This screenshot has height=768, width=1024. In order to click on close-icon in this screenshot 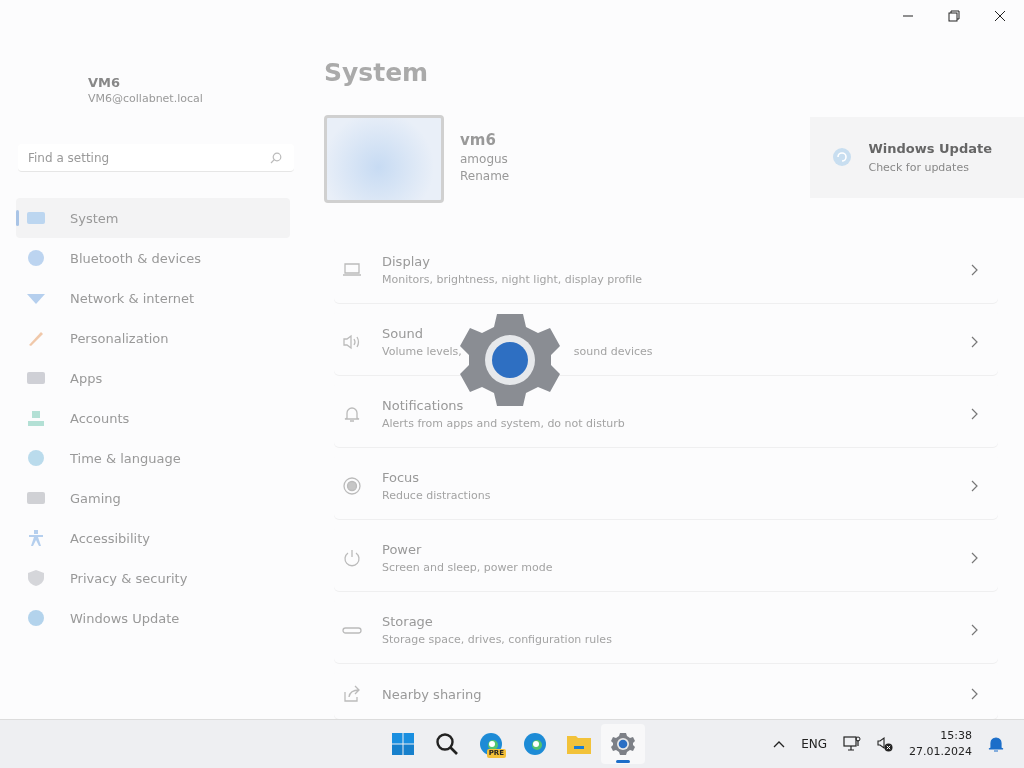, I will do `click(1000, 16)`.